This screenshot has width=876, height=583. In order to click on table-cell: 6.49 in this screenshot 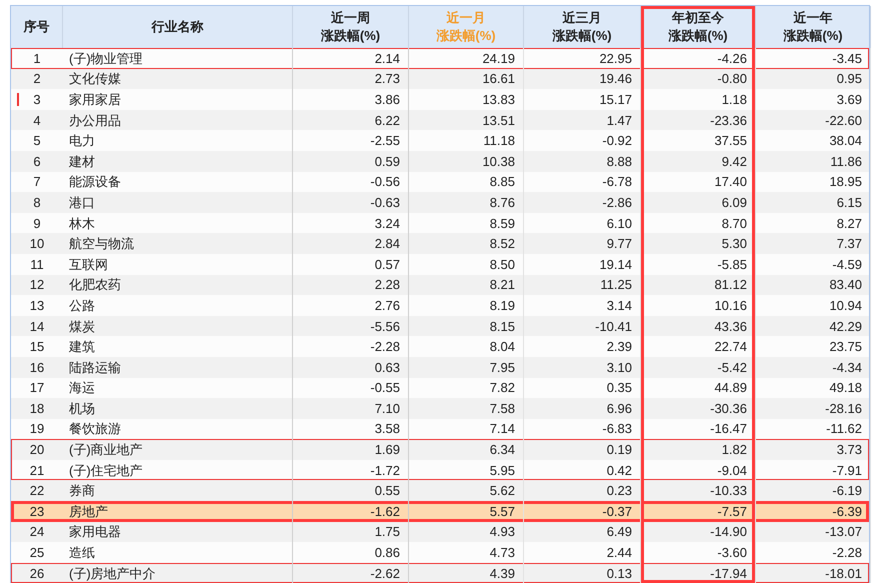, I will do `click(619, 531)`.